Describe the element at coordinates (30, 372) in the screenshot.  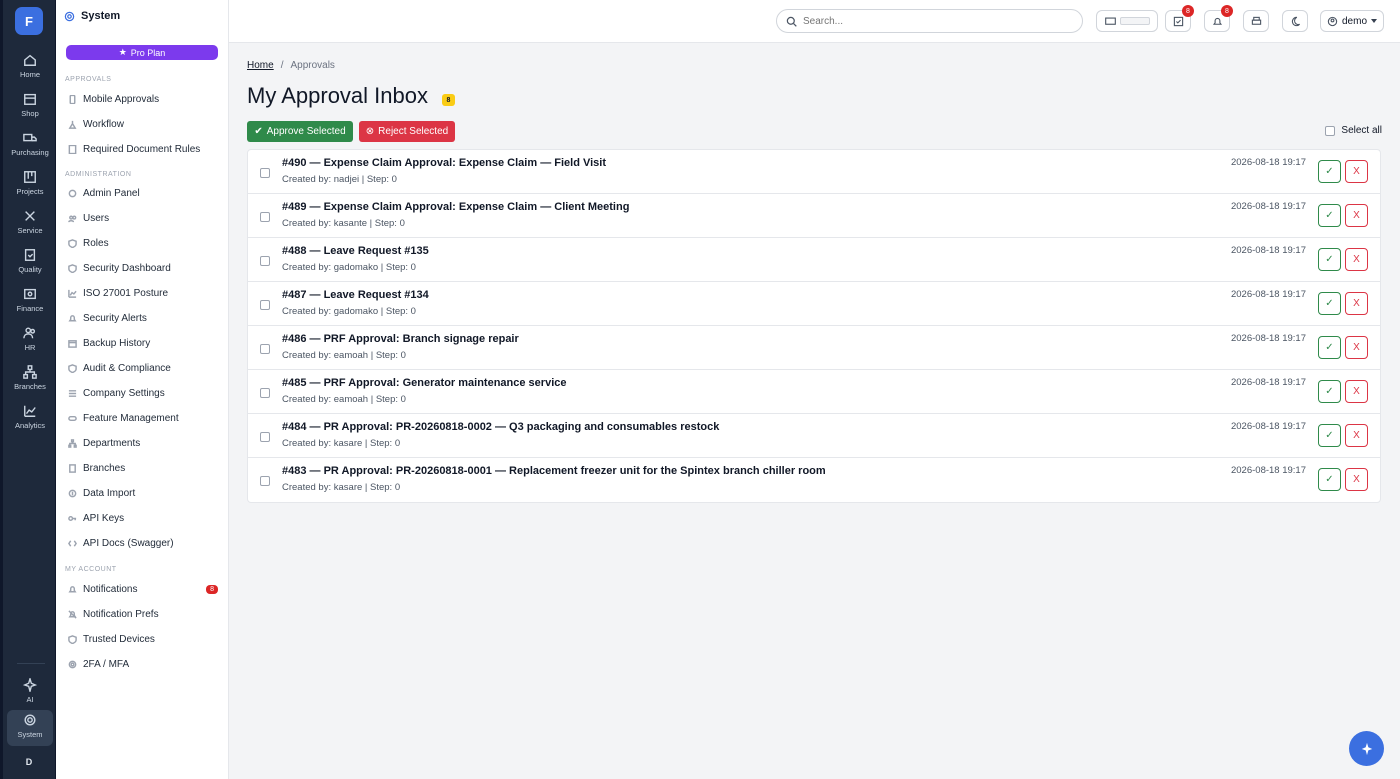
I see `branches-icon` at that location.